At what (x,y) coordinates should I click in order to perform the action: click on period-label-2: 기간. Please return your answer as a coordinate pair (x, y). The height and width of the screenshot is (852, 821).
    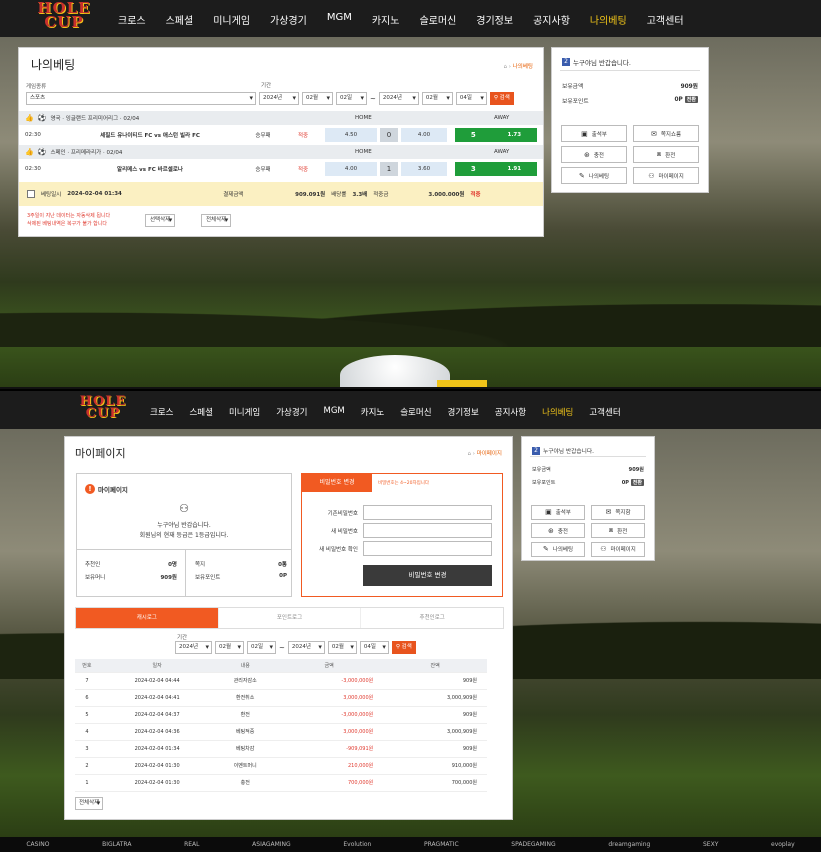
    Looking at the image, I should click on (182, 638).